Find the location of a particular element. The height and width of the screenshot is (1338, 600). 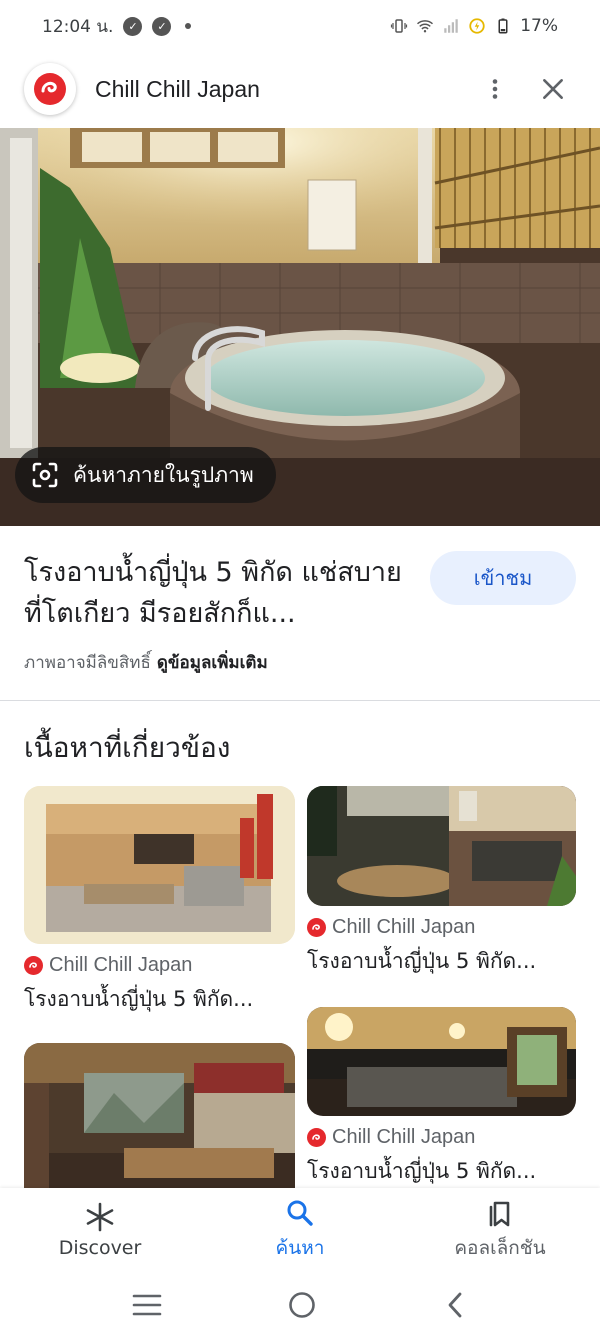

nav-discover: Discover is located at coordinates (100, 1230).